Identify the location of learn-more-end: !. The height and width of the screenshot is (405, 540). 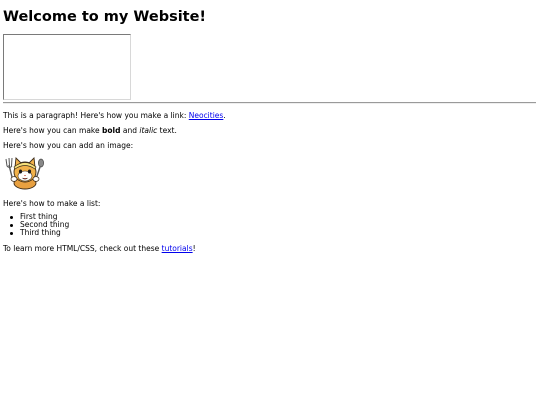
(194, 248).